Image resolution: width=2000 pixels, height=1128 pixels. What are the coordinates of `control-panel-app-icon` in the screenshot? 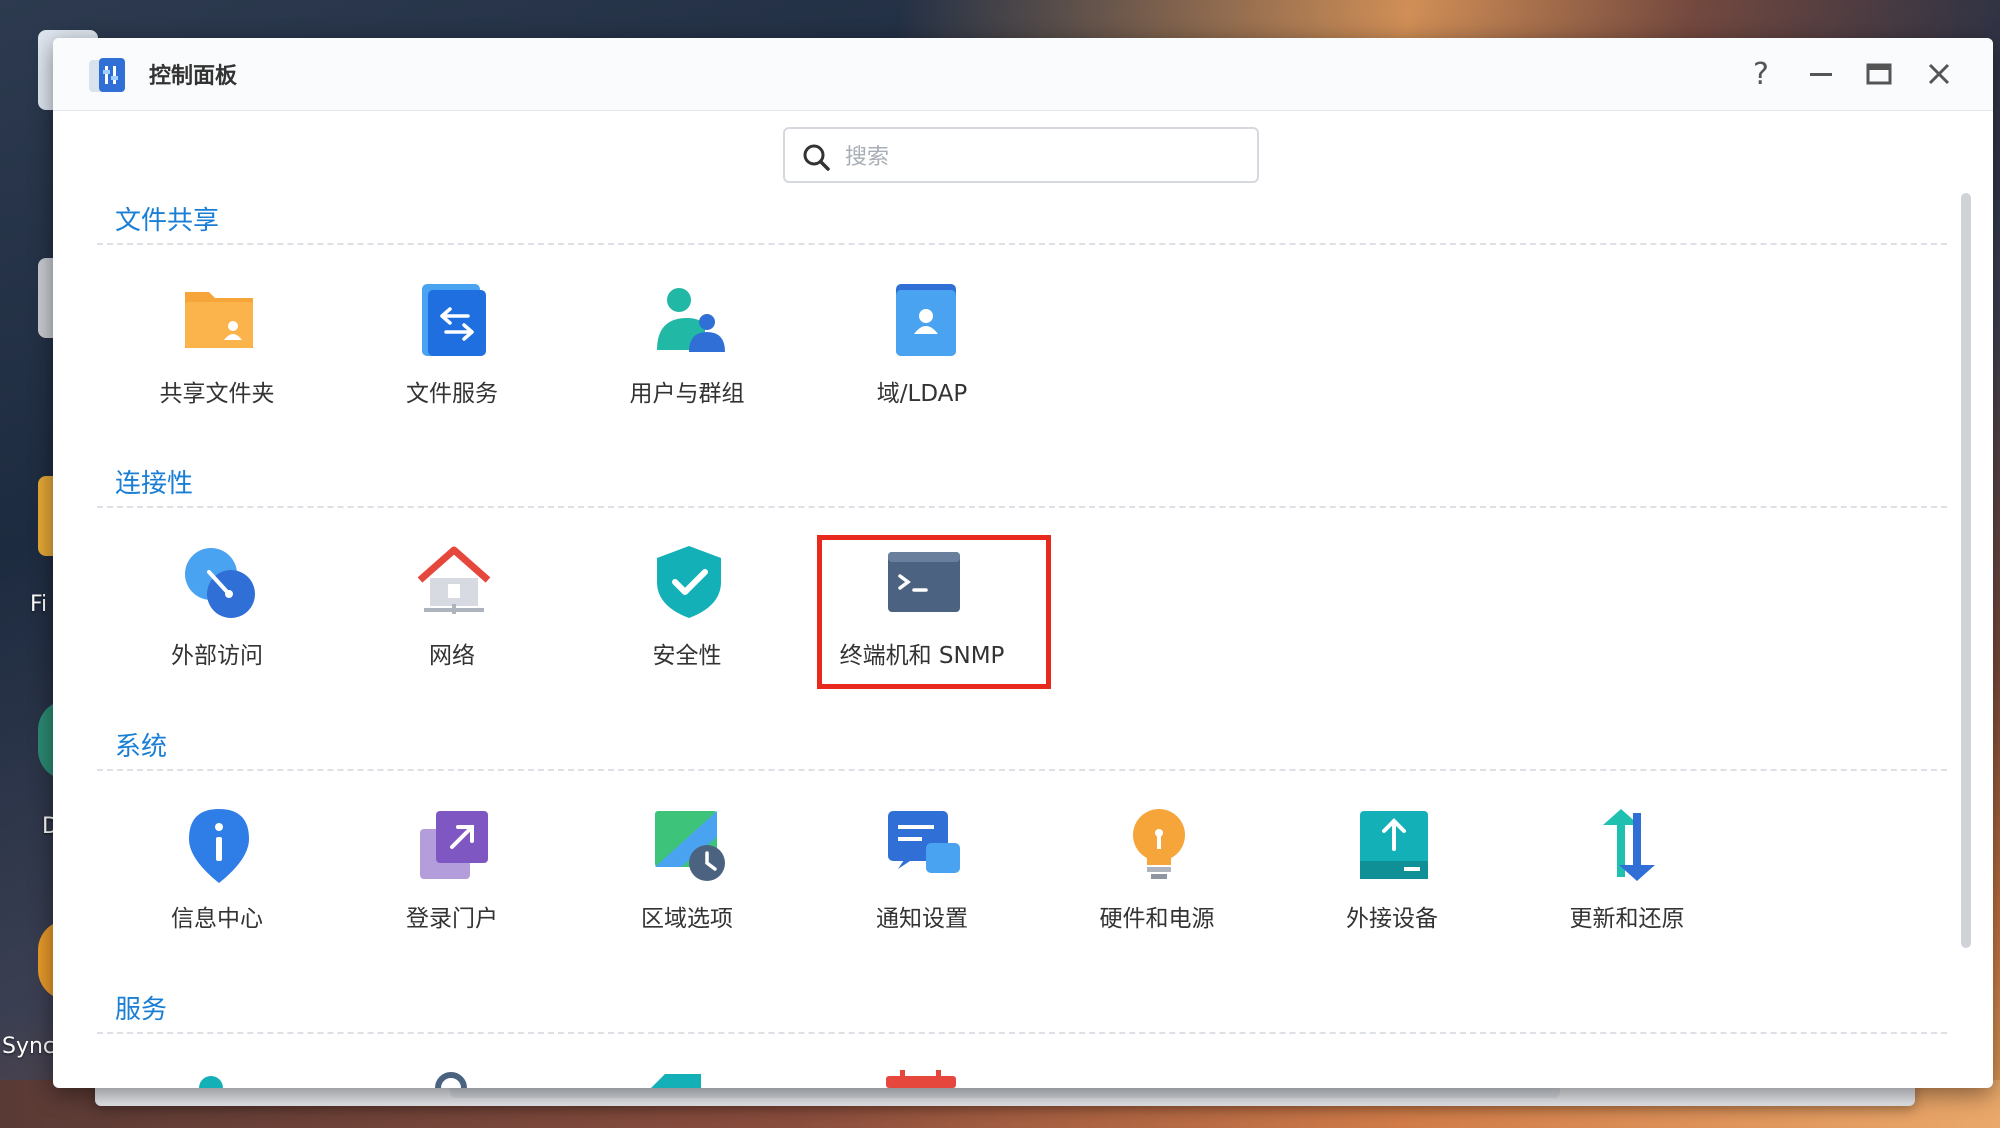 It's located at (107, 75).